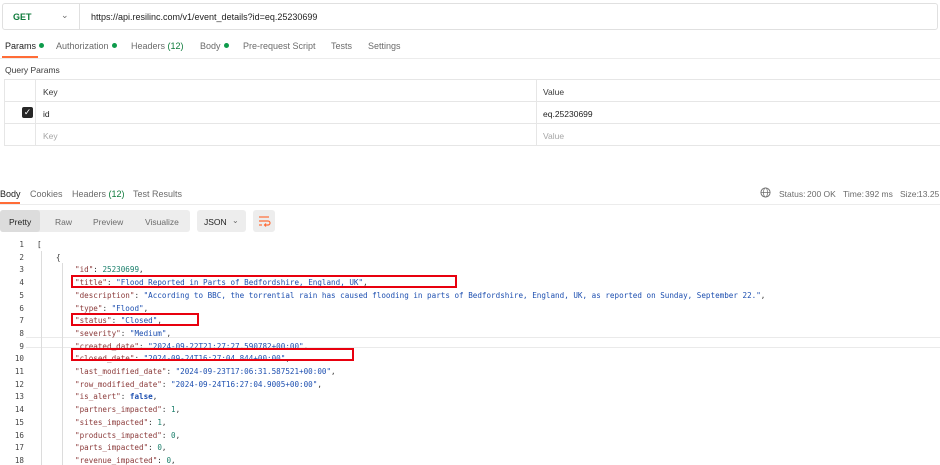 This screenshot has height=465, width=940. I want to click on param-key: id, so click(46, 114).